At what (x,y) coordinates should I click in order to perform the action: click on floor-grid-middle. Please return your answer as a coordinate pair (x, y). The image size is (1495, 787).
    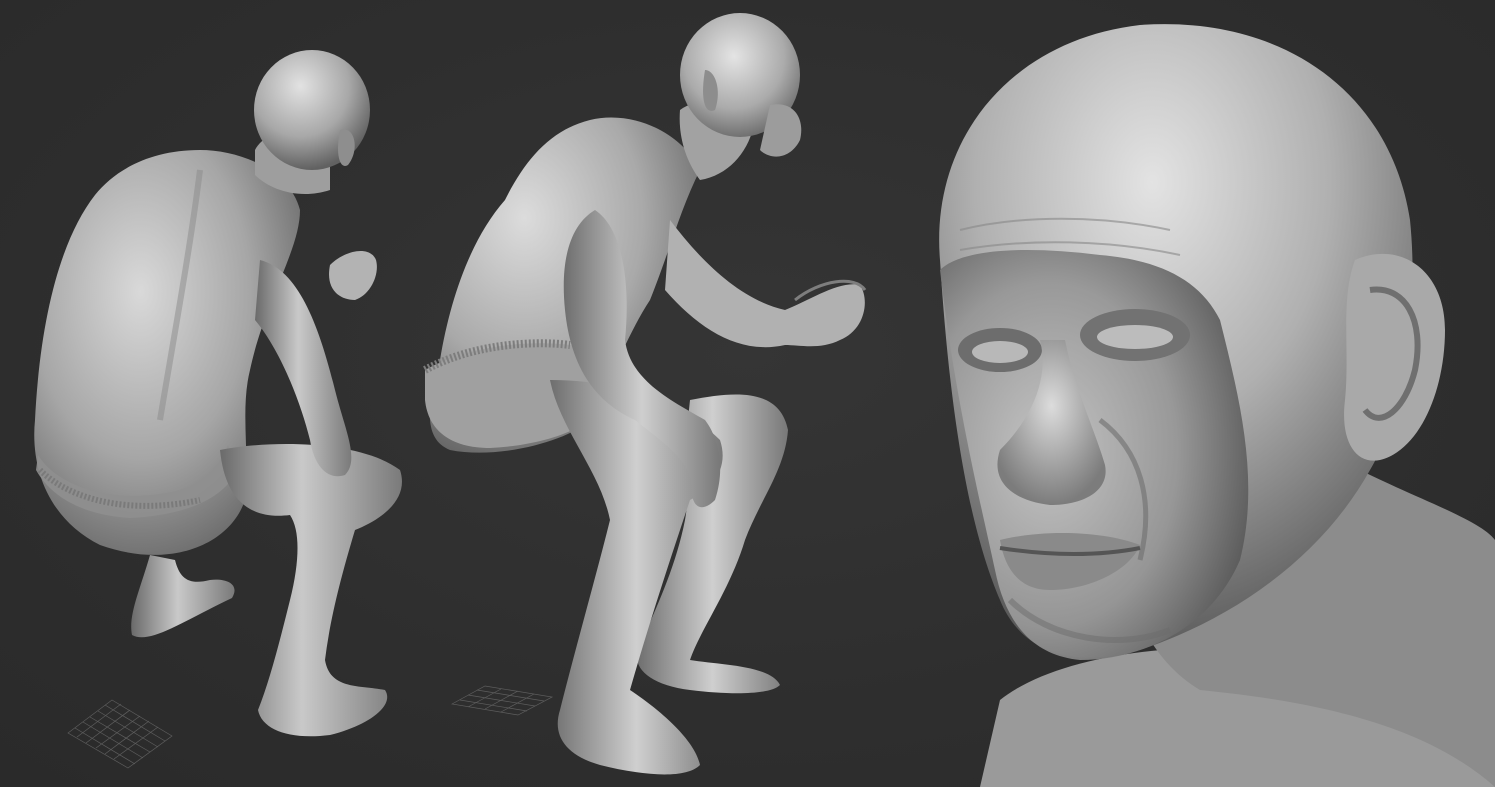
    Looking at the image, I should click on (502, 700).